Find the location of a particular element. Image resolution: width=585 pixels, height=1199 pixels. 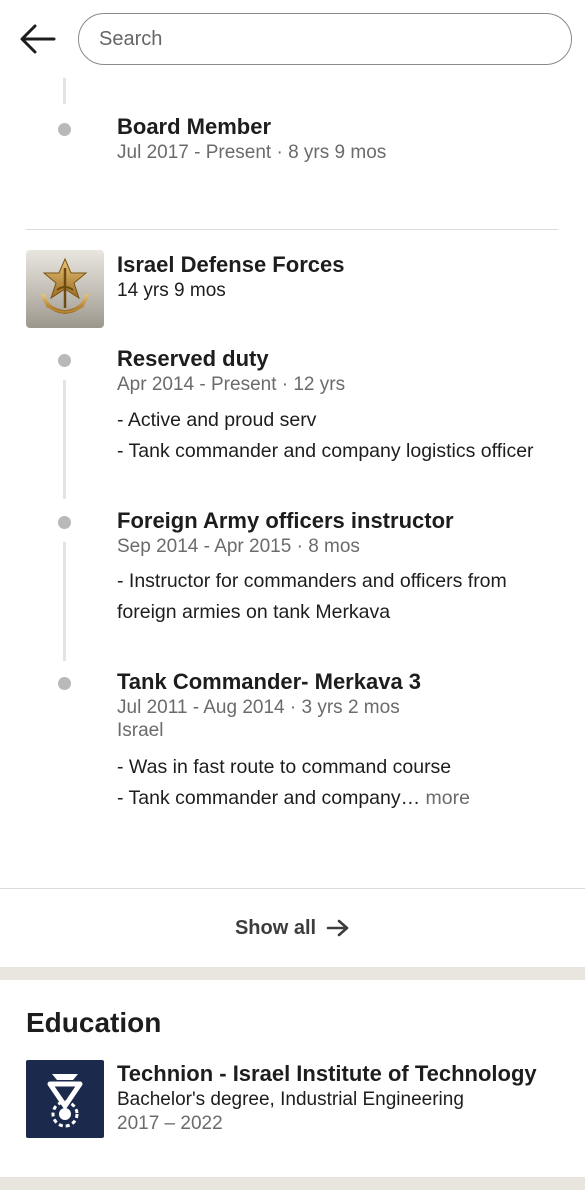

top-bar is located at coordinates (292, 39).